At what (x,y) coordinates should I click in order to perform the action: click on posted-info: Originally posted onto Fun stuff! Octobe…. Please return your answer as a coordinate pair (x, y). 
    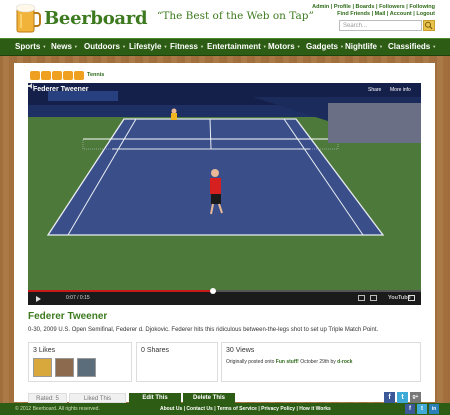
    Looking at the image, I should click on (289, 362).